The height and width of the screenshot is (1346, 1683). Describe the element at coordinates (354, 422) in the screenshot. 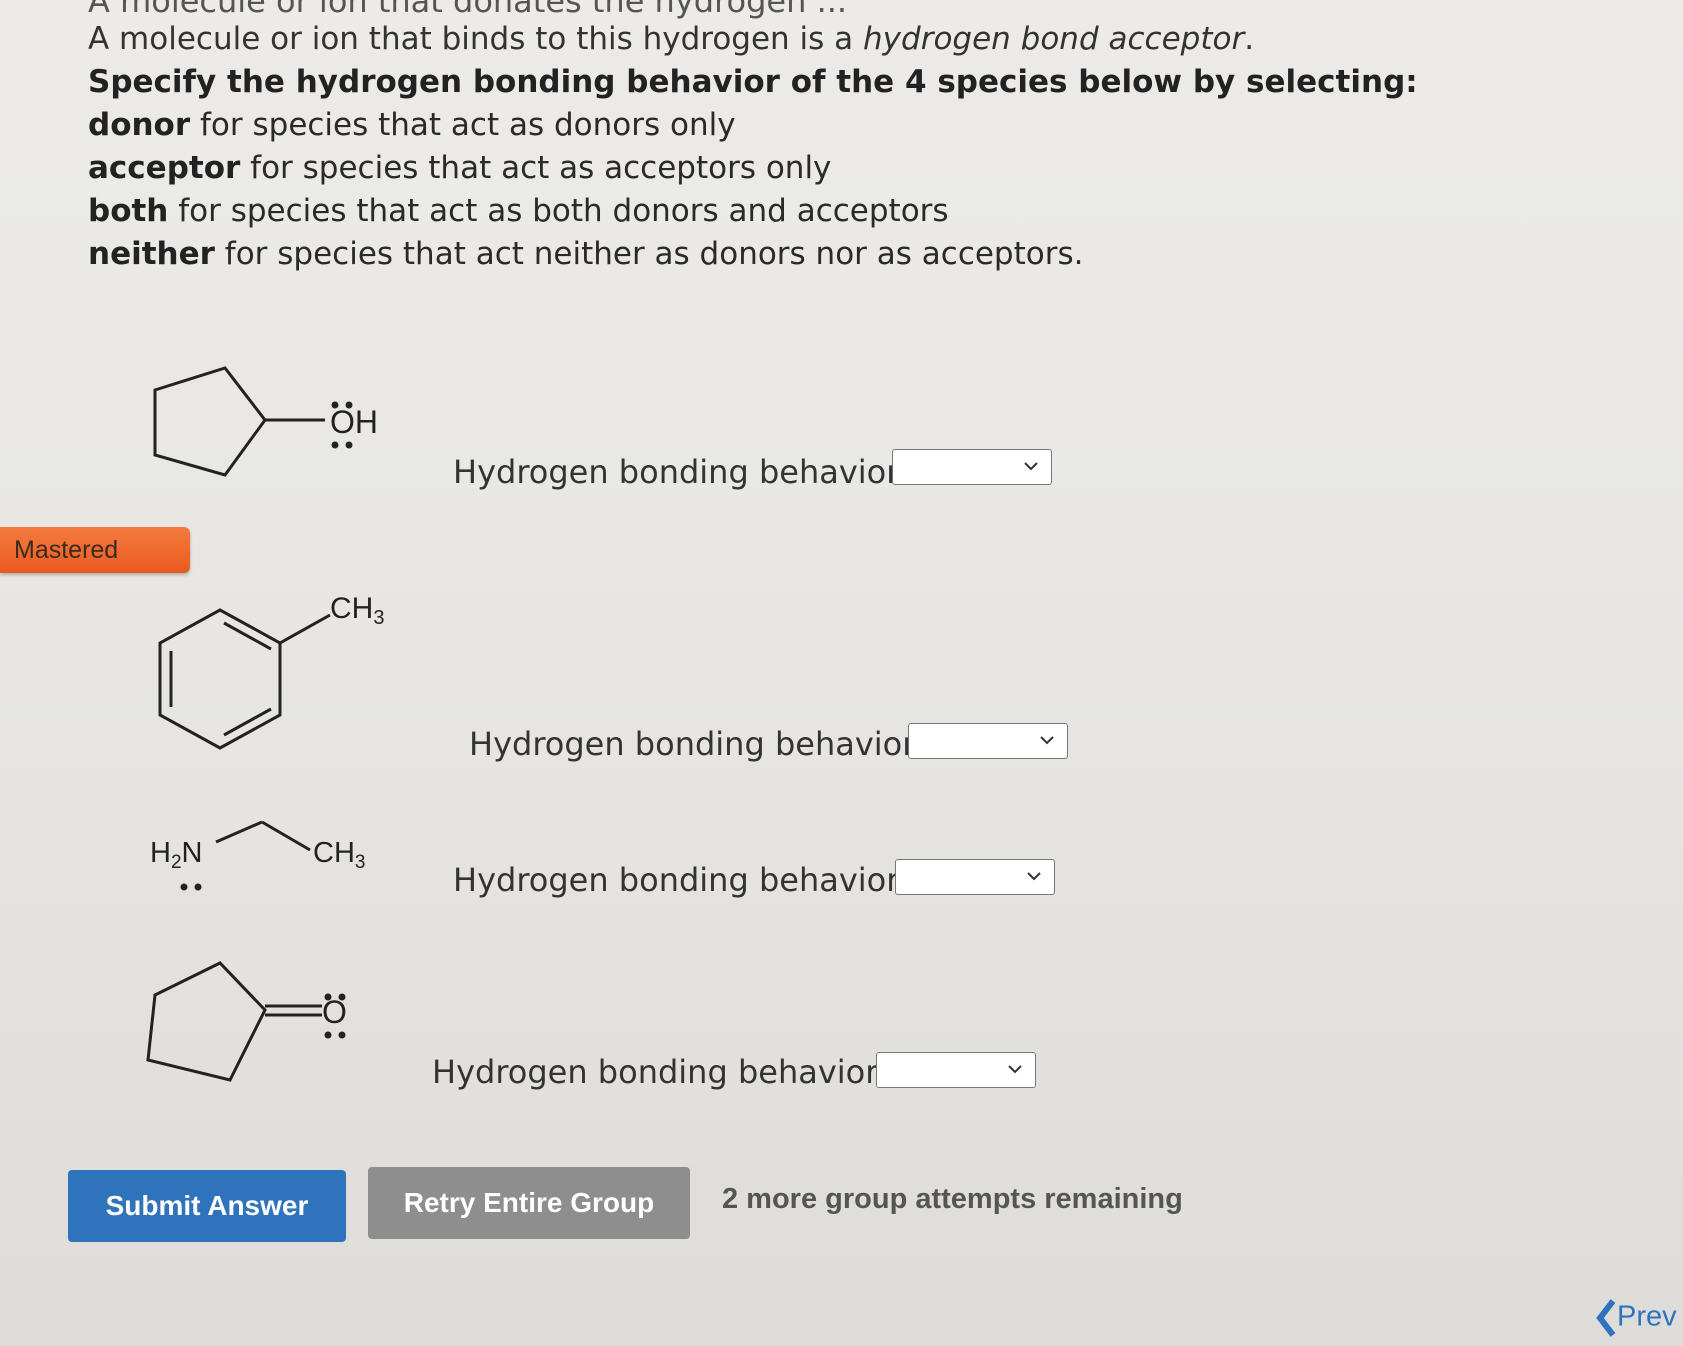

I see `oh-label: OH` at that location.